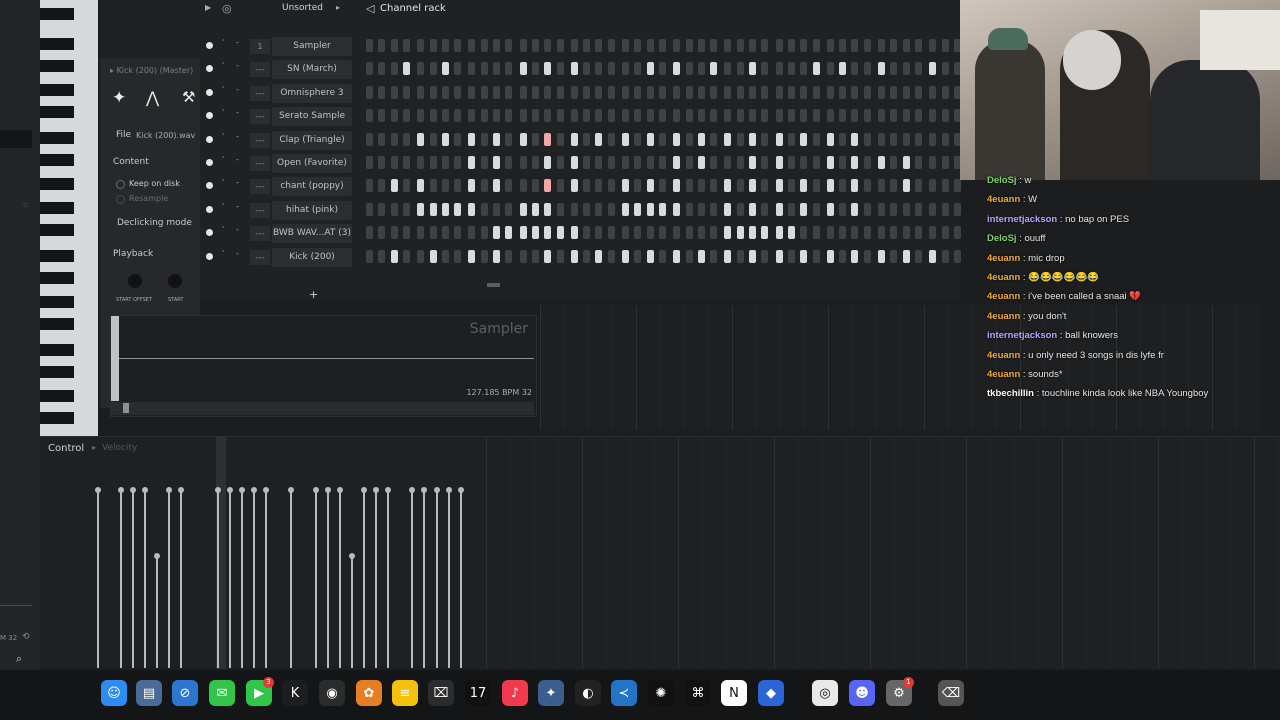 The height and width of the screenshot is (720, 1280). Describe the element at coordinates (340, 490) in the screenshot. I see `velocity-lever-cap` at that location.